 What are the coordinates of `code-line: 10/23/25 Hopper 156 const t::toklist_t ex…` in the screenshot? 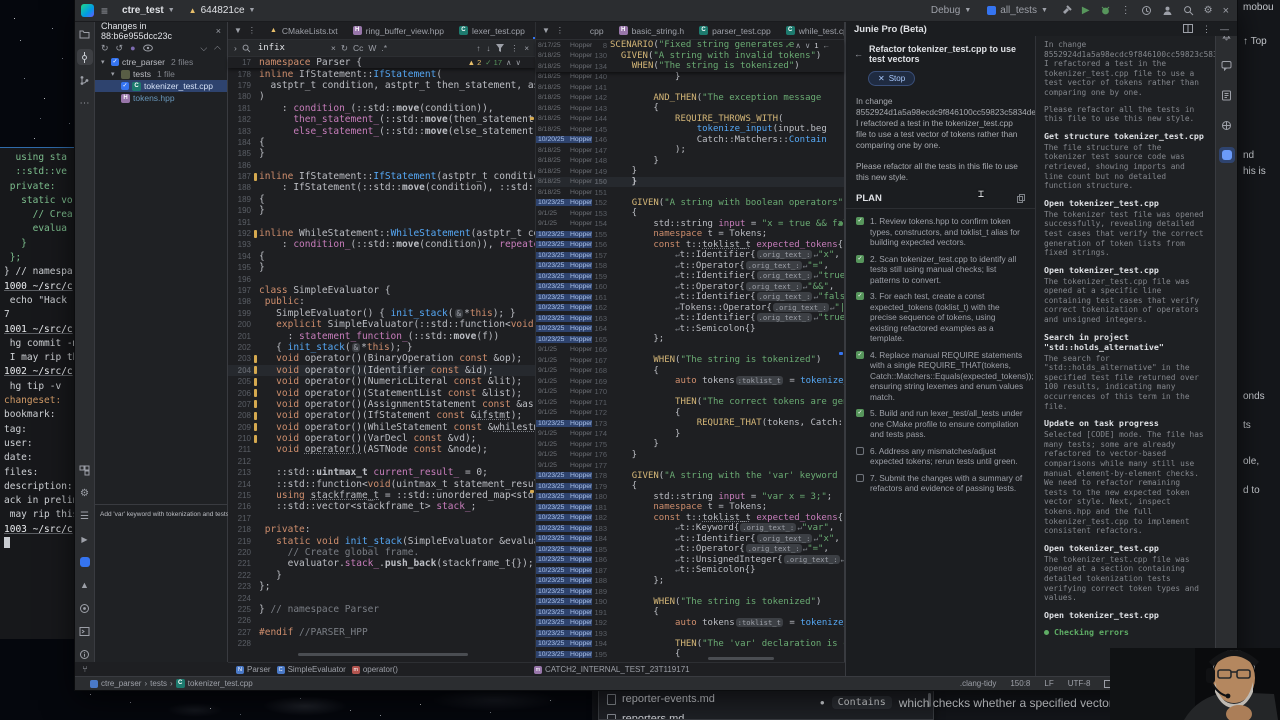 It's located at (690, 245).